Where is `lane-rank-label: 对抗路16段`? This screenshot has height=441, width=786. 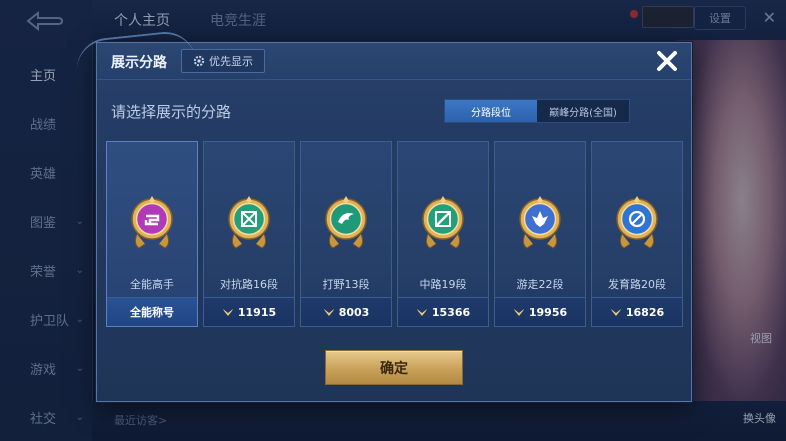 lane-rank-label: 对抗路16段 is located at coordinates (249, 284).